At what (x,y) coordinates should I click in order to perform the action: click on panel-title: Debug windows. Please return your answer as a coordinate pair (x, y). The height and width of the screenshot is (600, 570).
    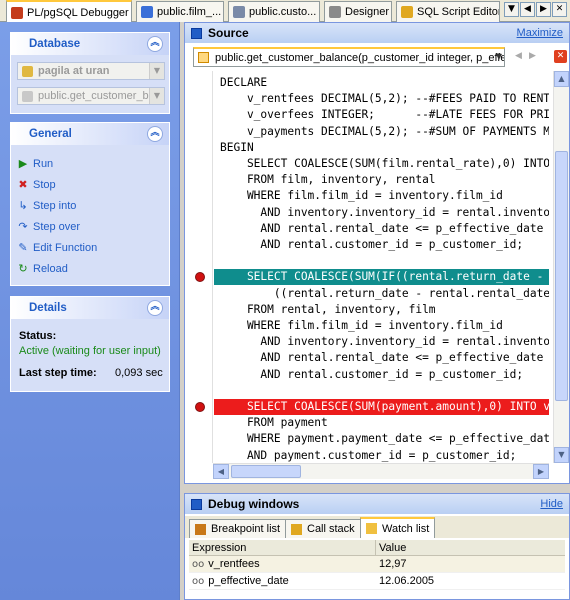
    Looking at the image, I should click on (254, 504).